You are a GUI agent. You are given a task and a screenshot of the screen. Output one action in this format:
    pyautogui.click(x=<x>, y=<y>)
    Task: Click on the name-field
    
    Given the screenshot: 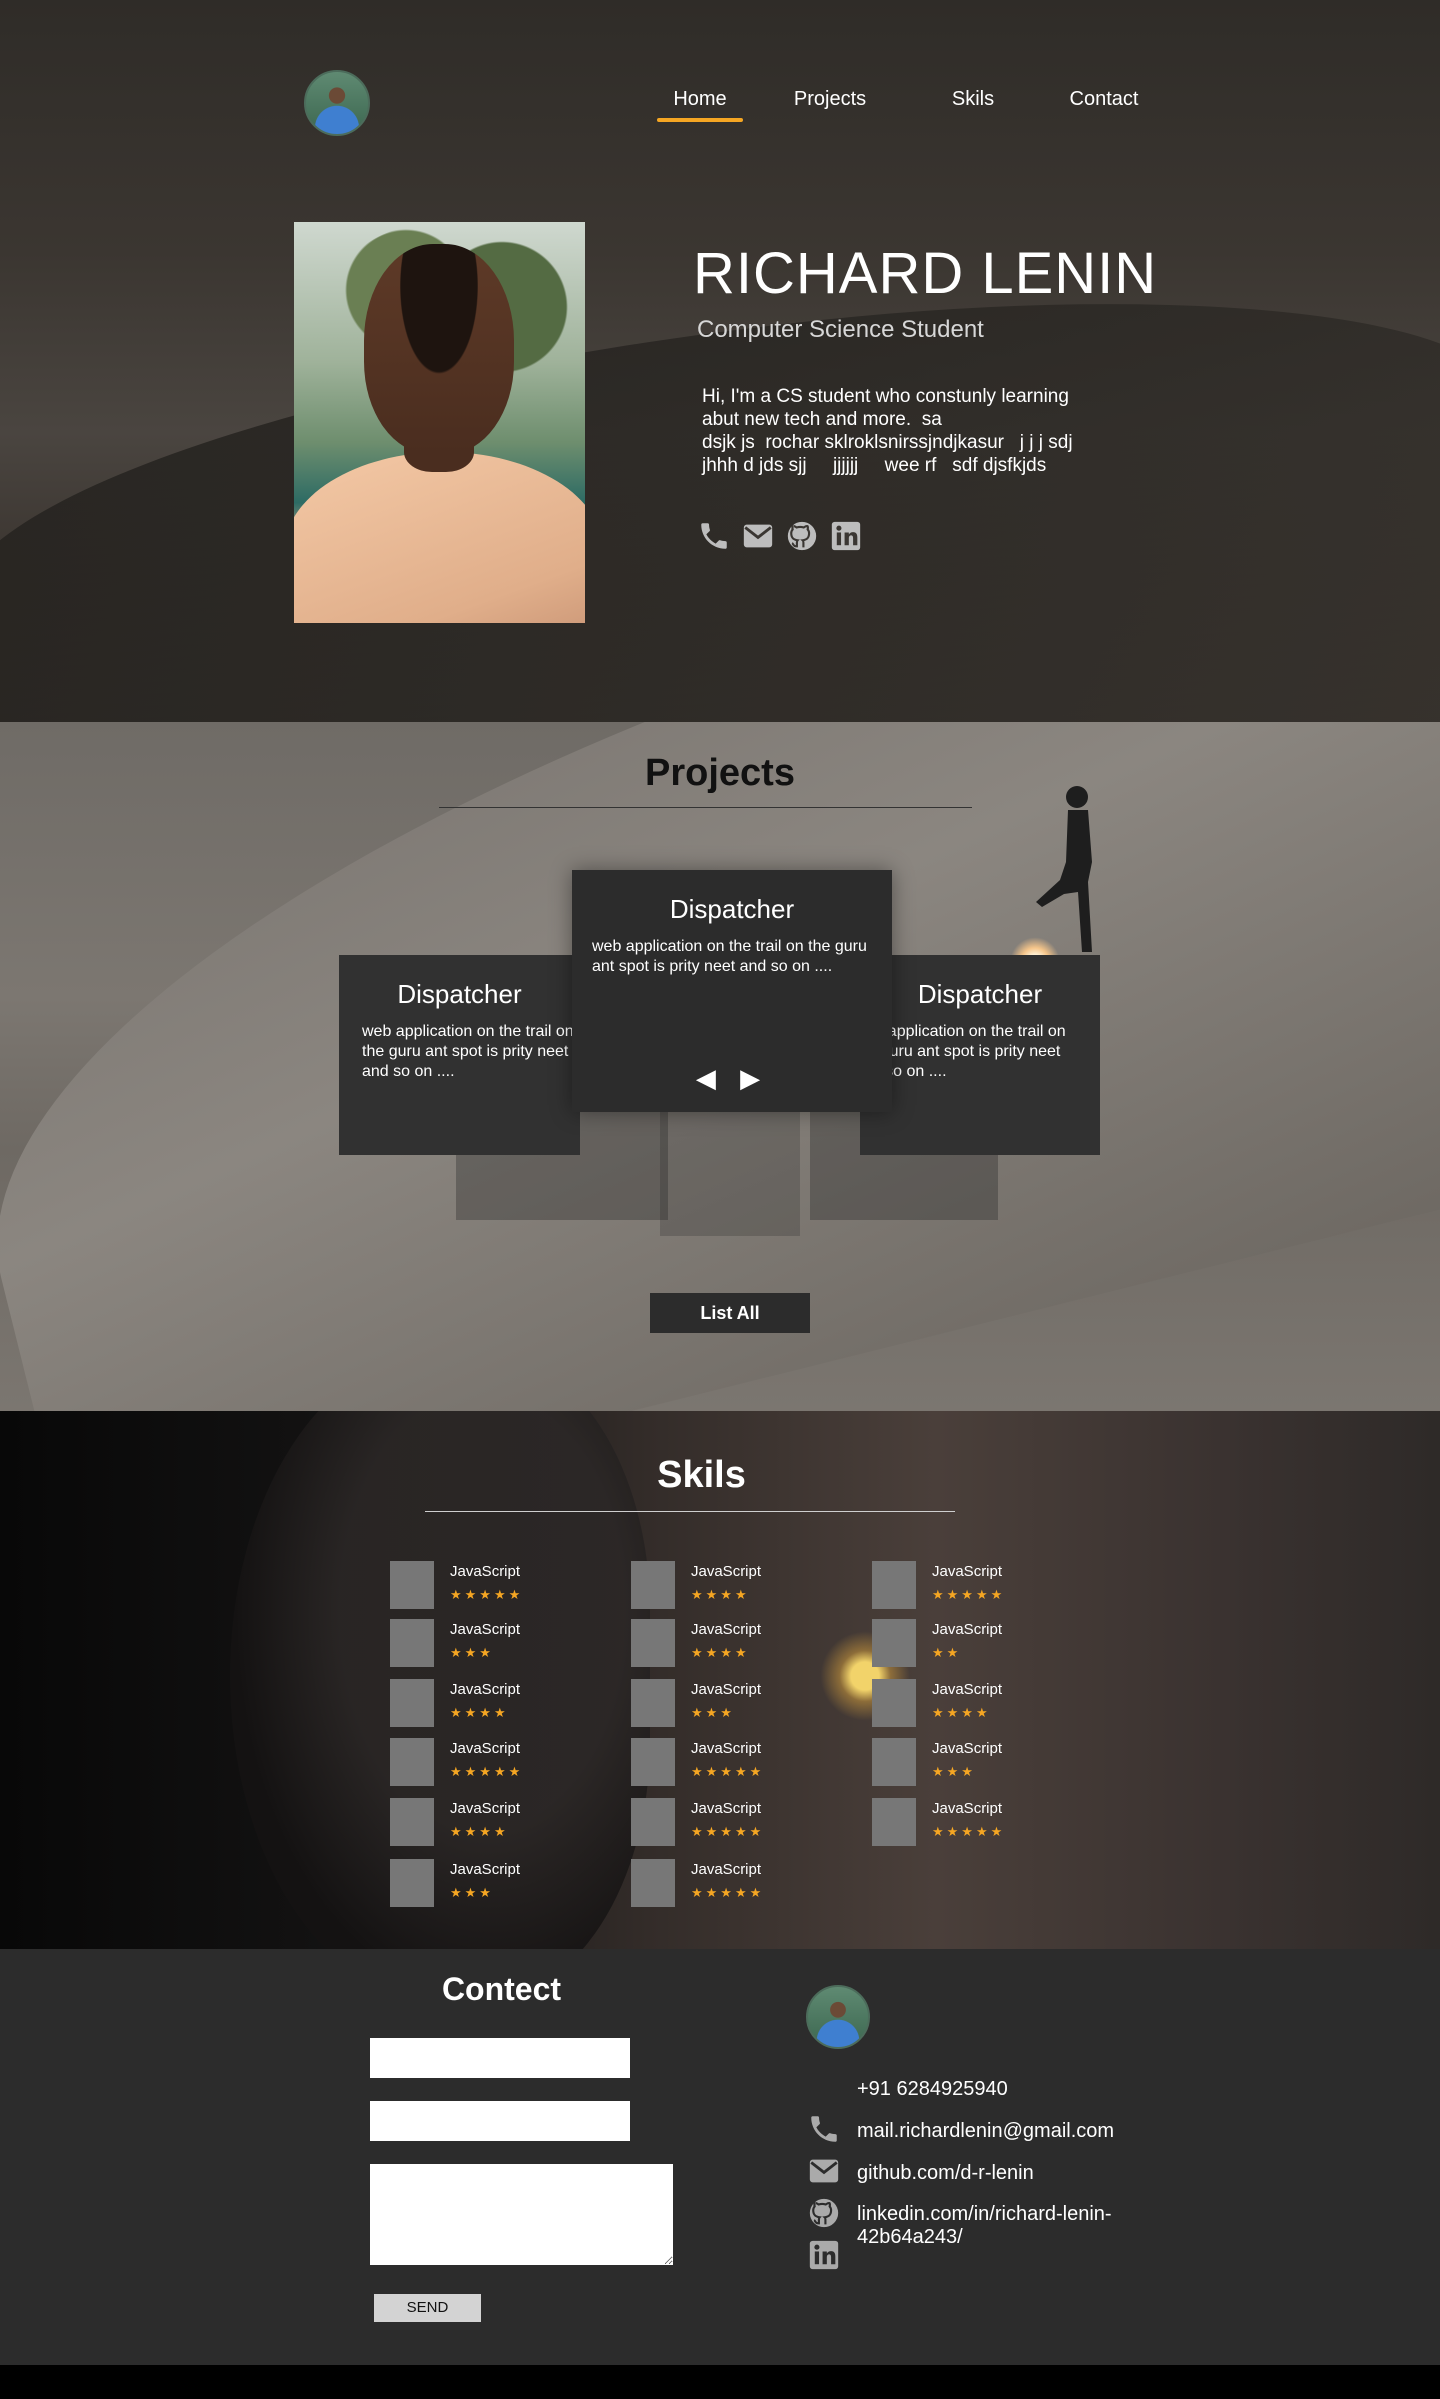 What is the action you would take?
    pyautogui.click(x=500, y=2058)
    